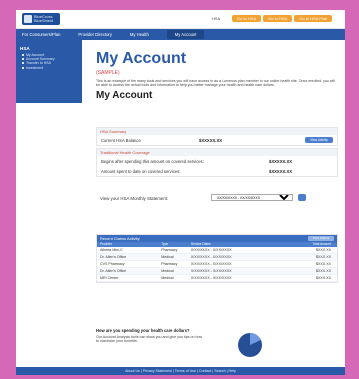  Describe the element at coordinates (121, 140) in the screenshot. I see `hsa-balance-label: Current HSA Balance` at that location.